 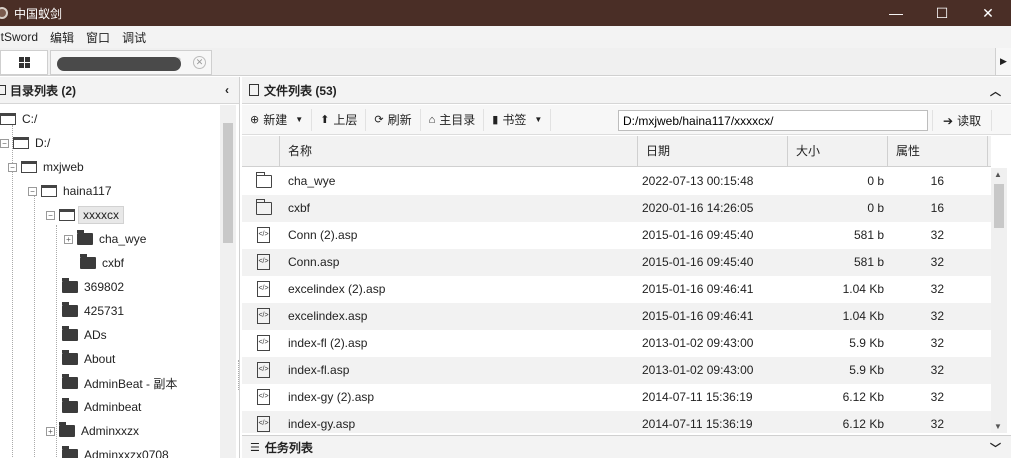 What do you see at coordinates (113, 407) in the screenshot?
I see `tree-node-label: Adminbeat` at bounding box center [113, 407].